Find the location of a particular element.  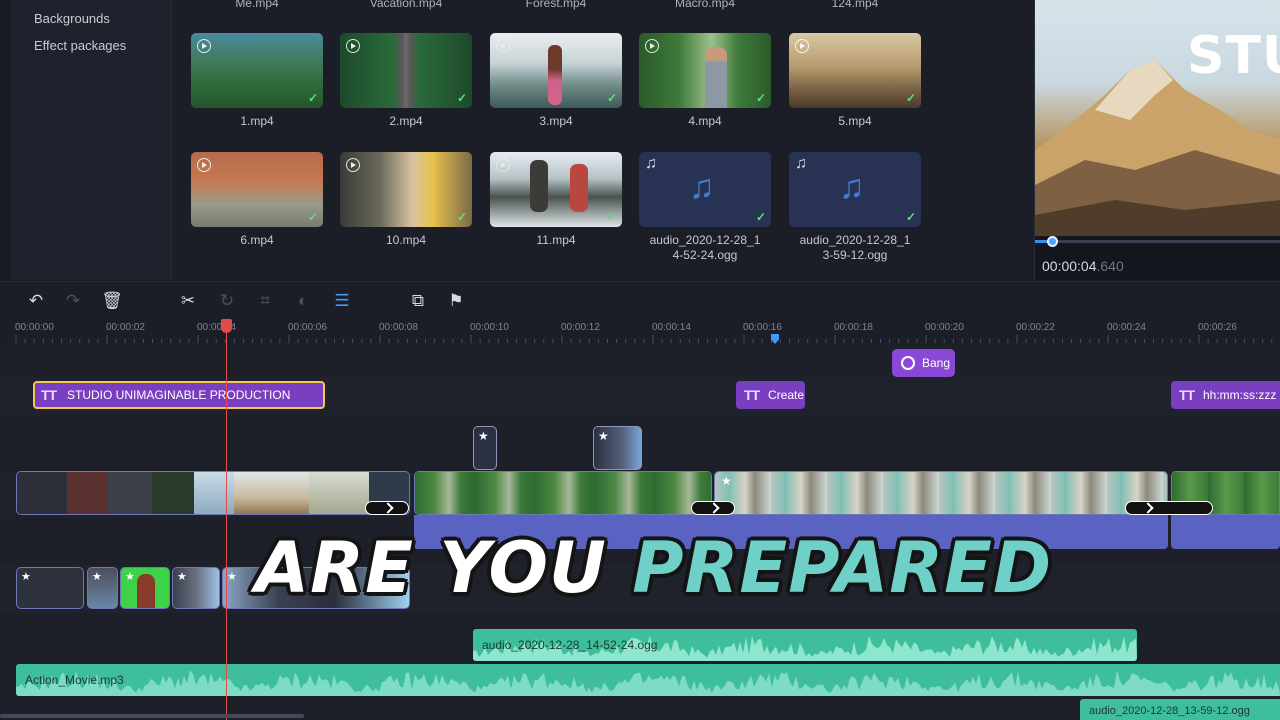

color-adjust-icon: ◐ is located at coordinates (303, 301).